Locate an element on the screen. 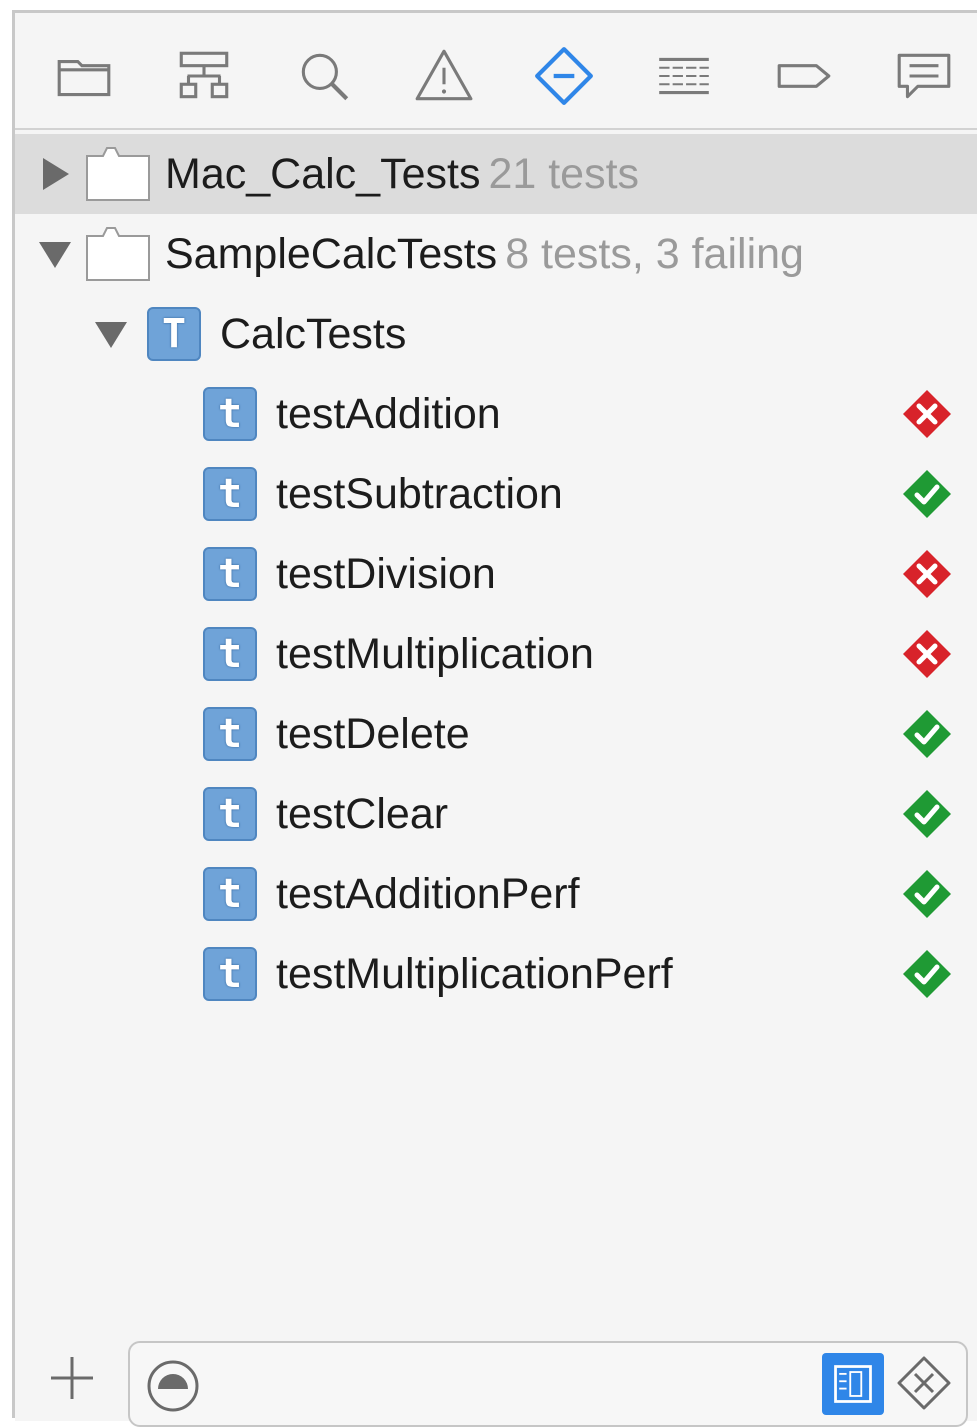 This screenshot has width=977, height=1427. search-icon is located at coordinates (324, 76).